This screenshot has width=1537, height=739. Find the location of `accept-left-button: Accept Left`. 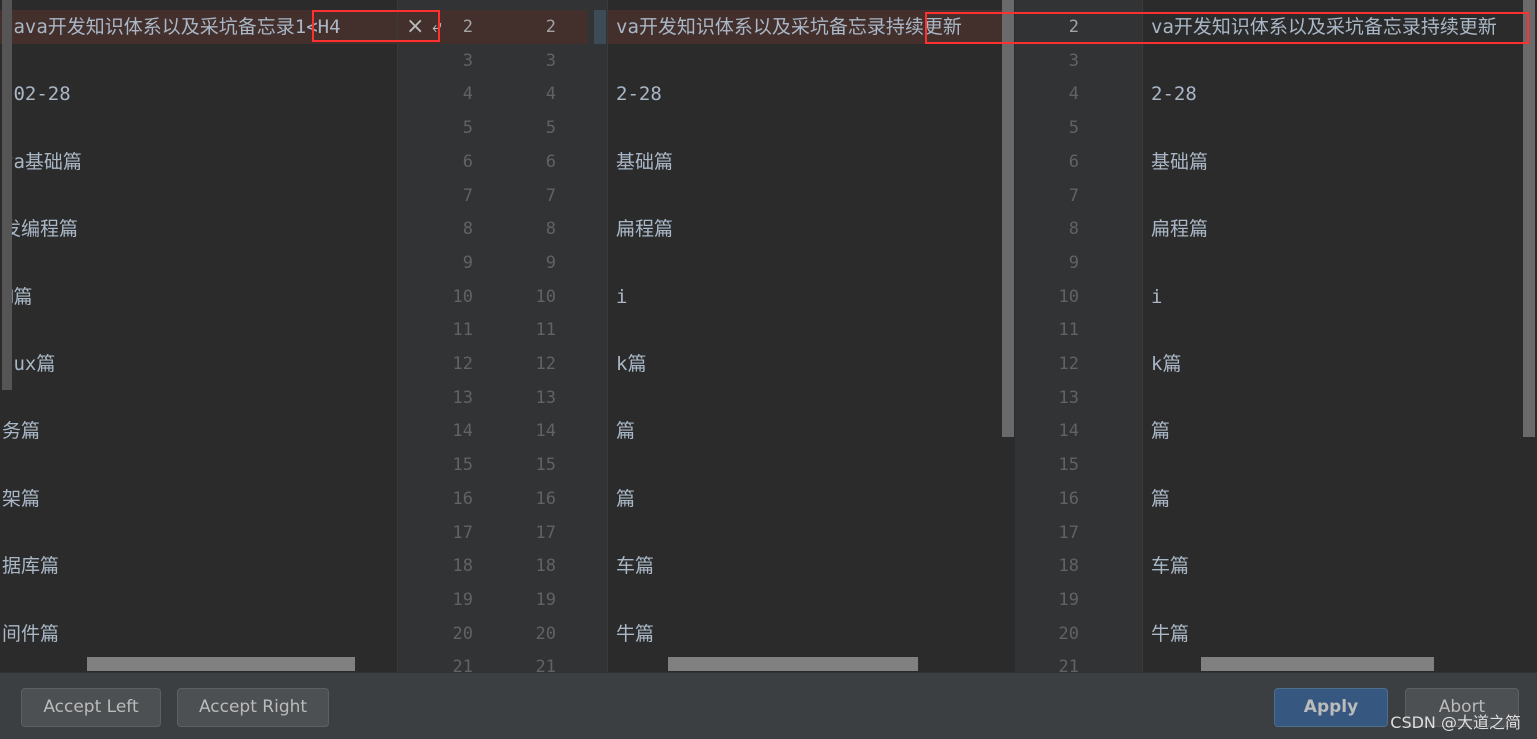

accept-left-button: Accept Left is located at coordinates (91, 707).